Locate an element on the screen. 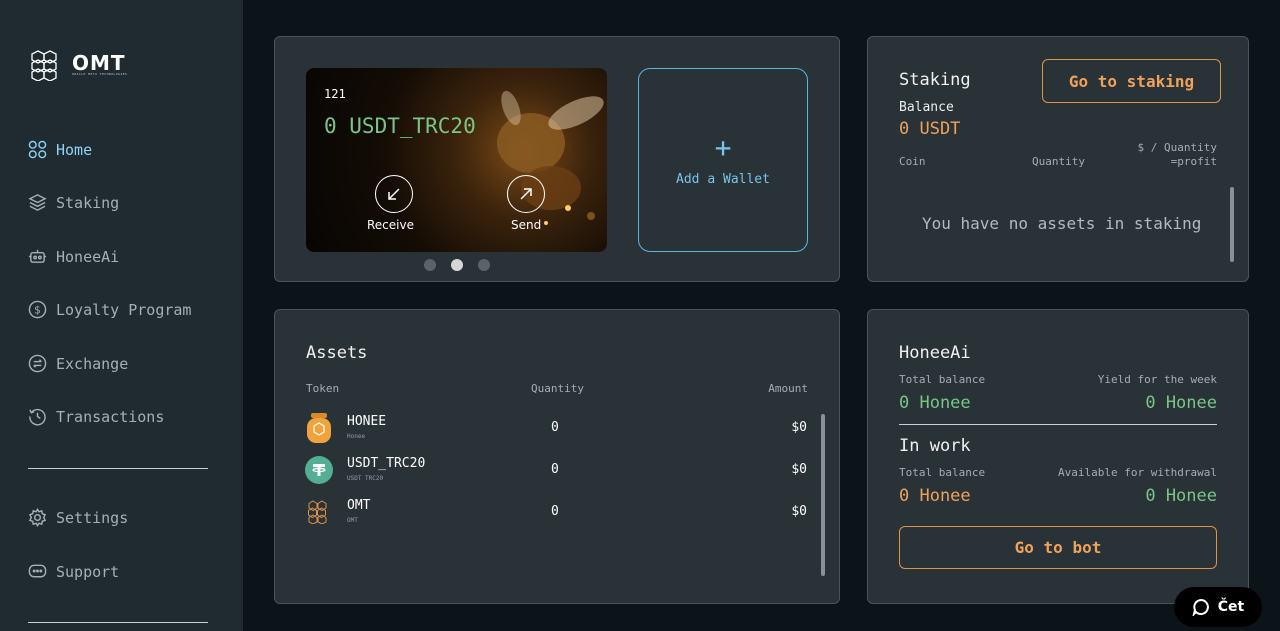 The image size is (1280, 631). dollar-coin-icon: $ is located at coordinates (37, 309).